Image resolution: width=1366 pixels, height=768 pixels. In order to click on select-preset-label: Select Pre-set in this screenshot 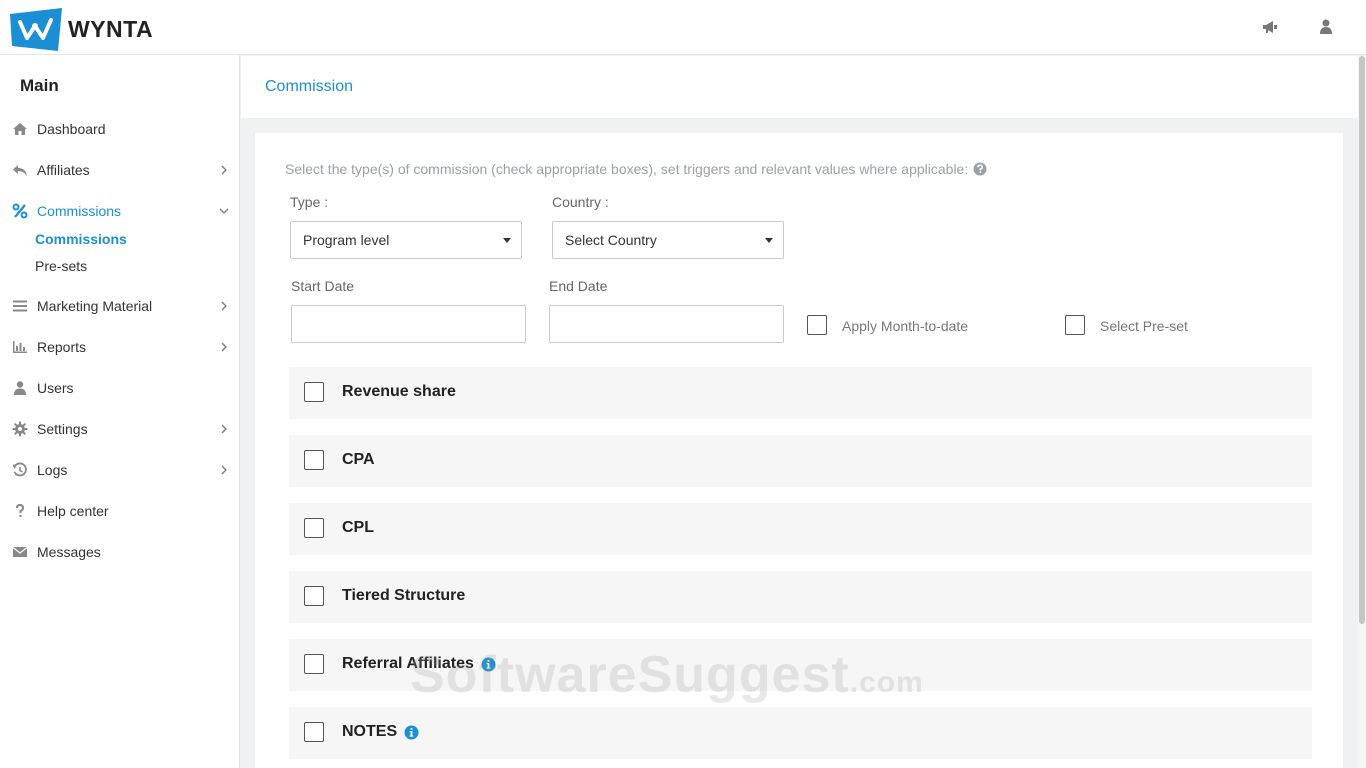, I will do `click(1144, 326)`.